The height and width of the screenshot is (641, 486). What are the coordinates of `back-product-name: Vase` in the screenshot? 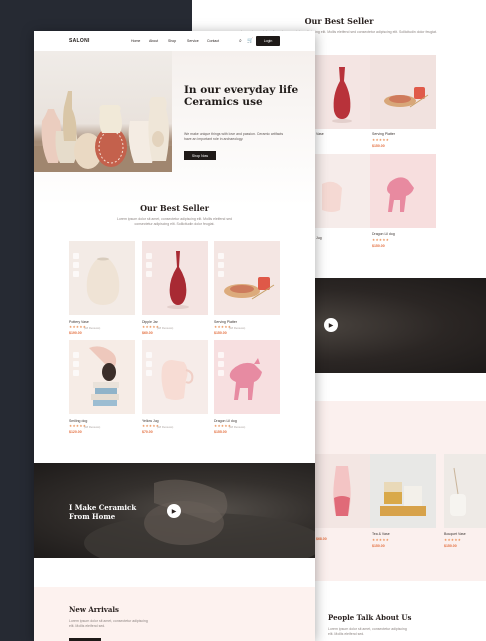 It's located at (320, 134).